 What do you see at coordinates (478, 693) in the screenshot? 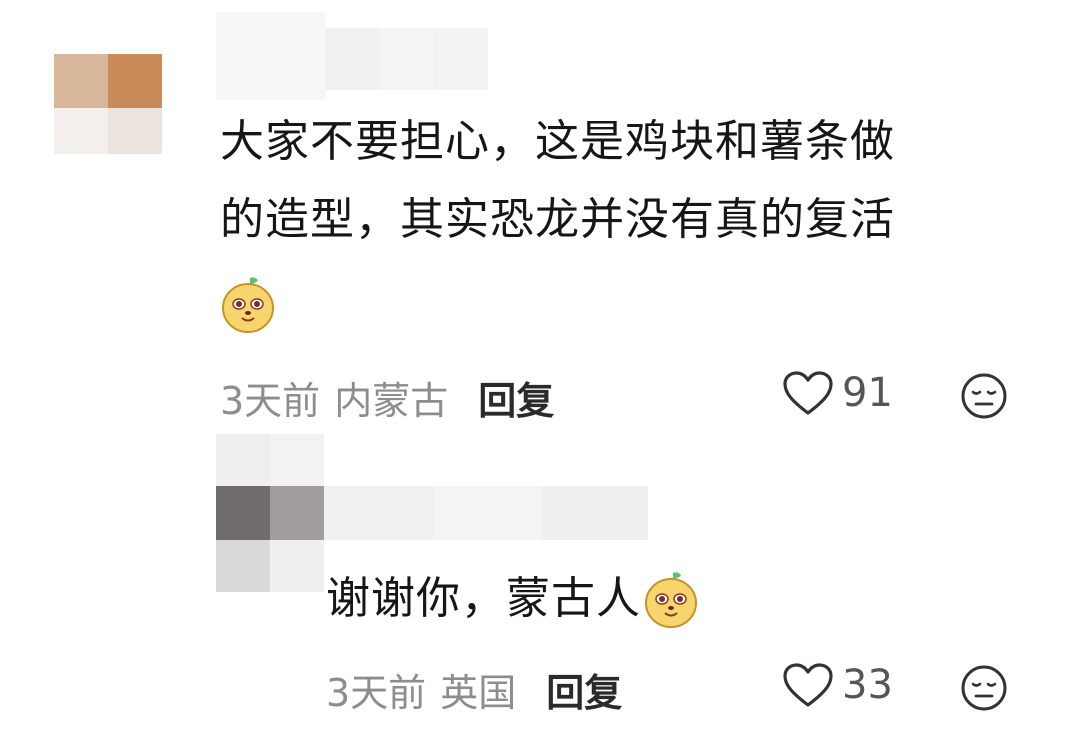
I see `location: 英国` at bounding box center [478, 693].